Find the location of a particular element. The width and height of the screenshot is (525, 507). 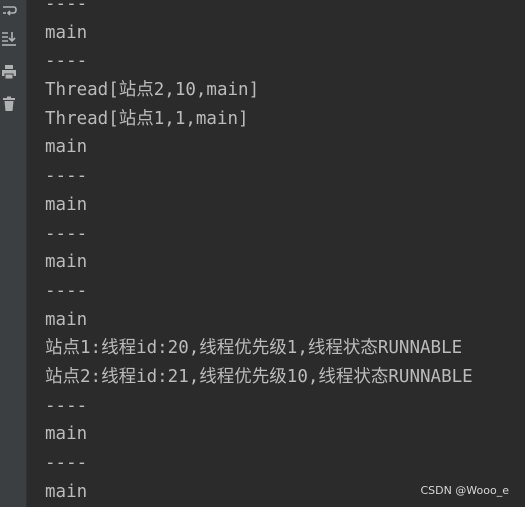

soft-wrap-icon is located at coordinates (9, 11).